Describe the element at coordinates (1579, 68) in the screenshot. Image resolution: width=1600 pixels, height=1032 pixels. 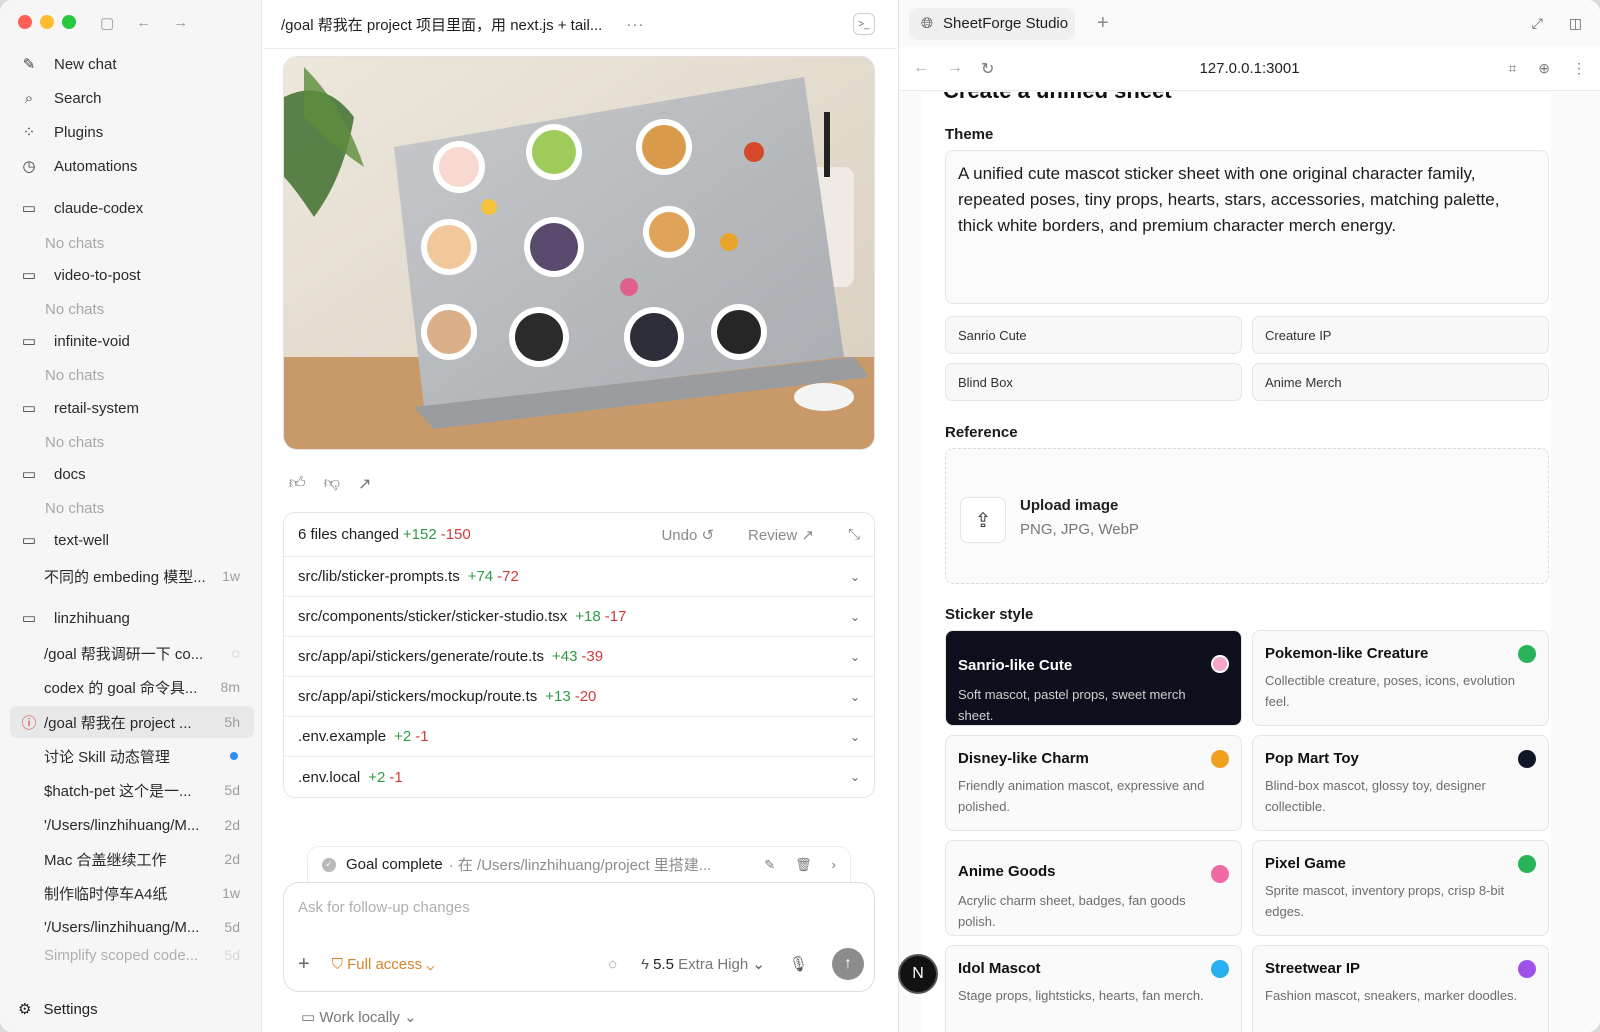
I see `more-vertical-icon: ⋮` at that location.